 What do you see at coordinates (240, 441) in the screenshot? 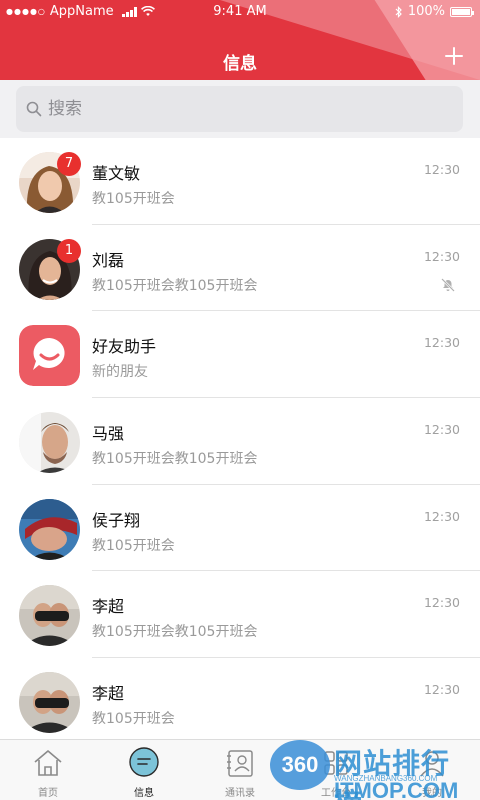
I see `conversation-row: 马强 教105开班会教105开班会 12:30` at bounding box center [240, 441].